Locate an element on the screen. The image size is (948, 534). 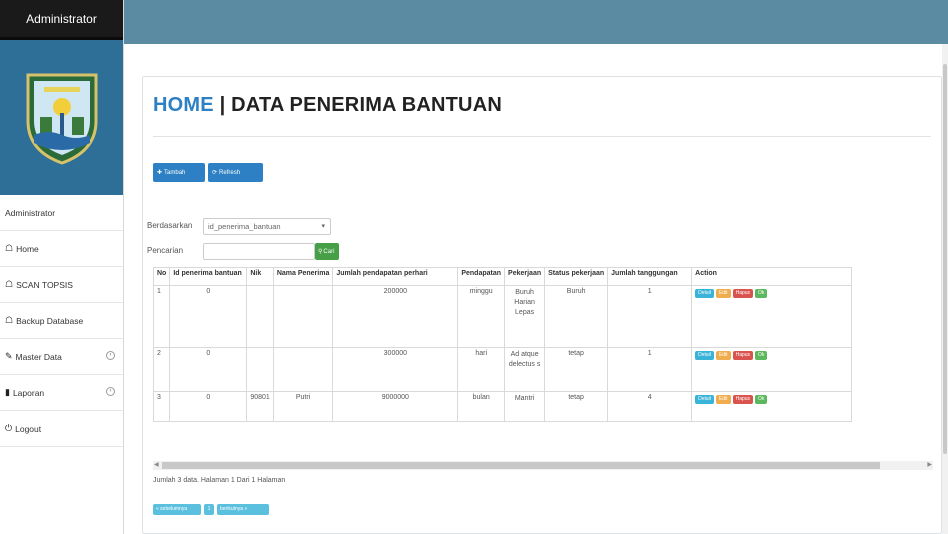
cell-nama: Putri is located at coordinates (303, 406).